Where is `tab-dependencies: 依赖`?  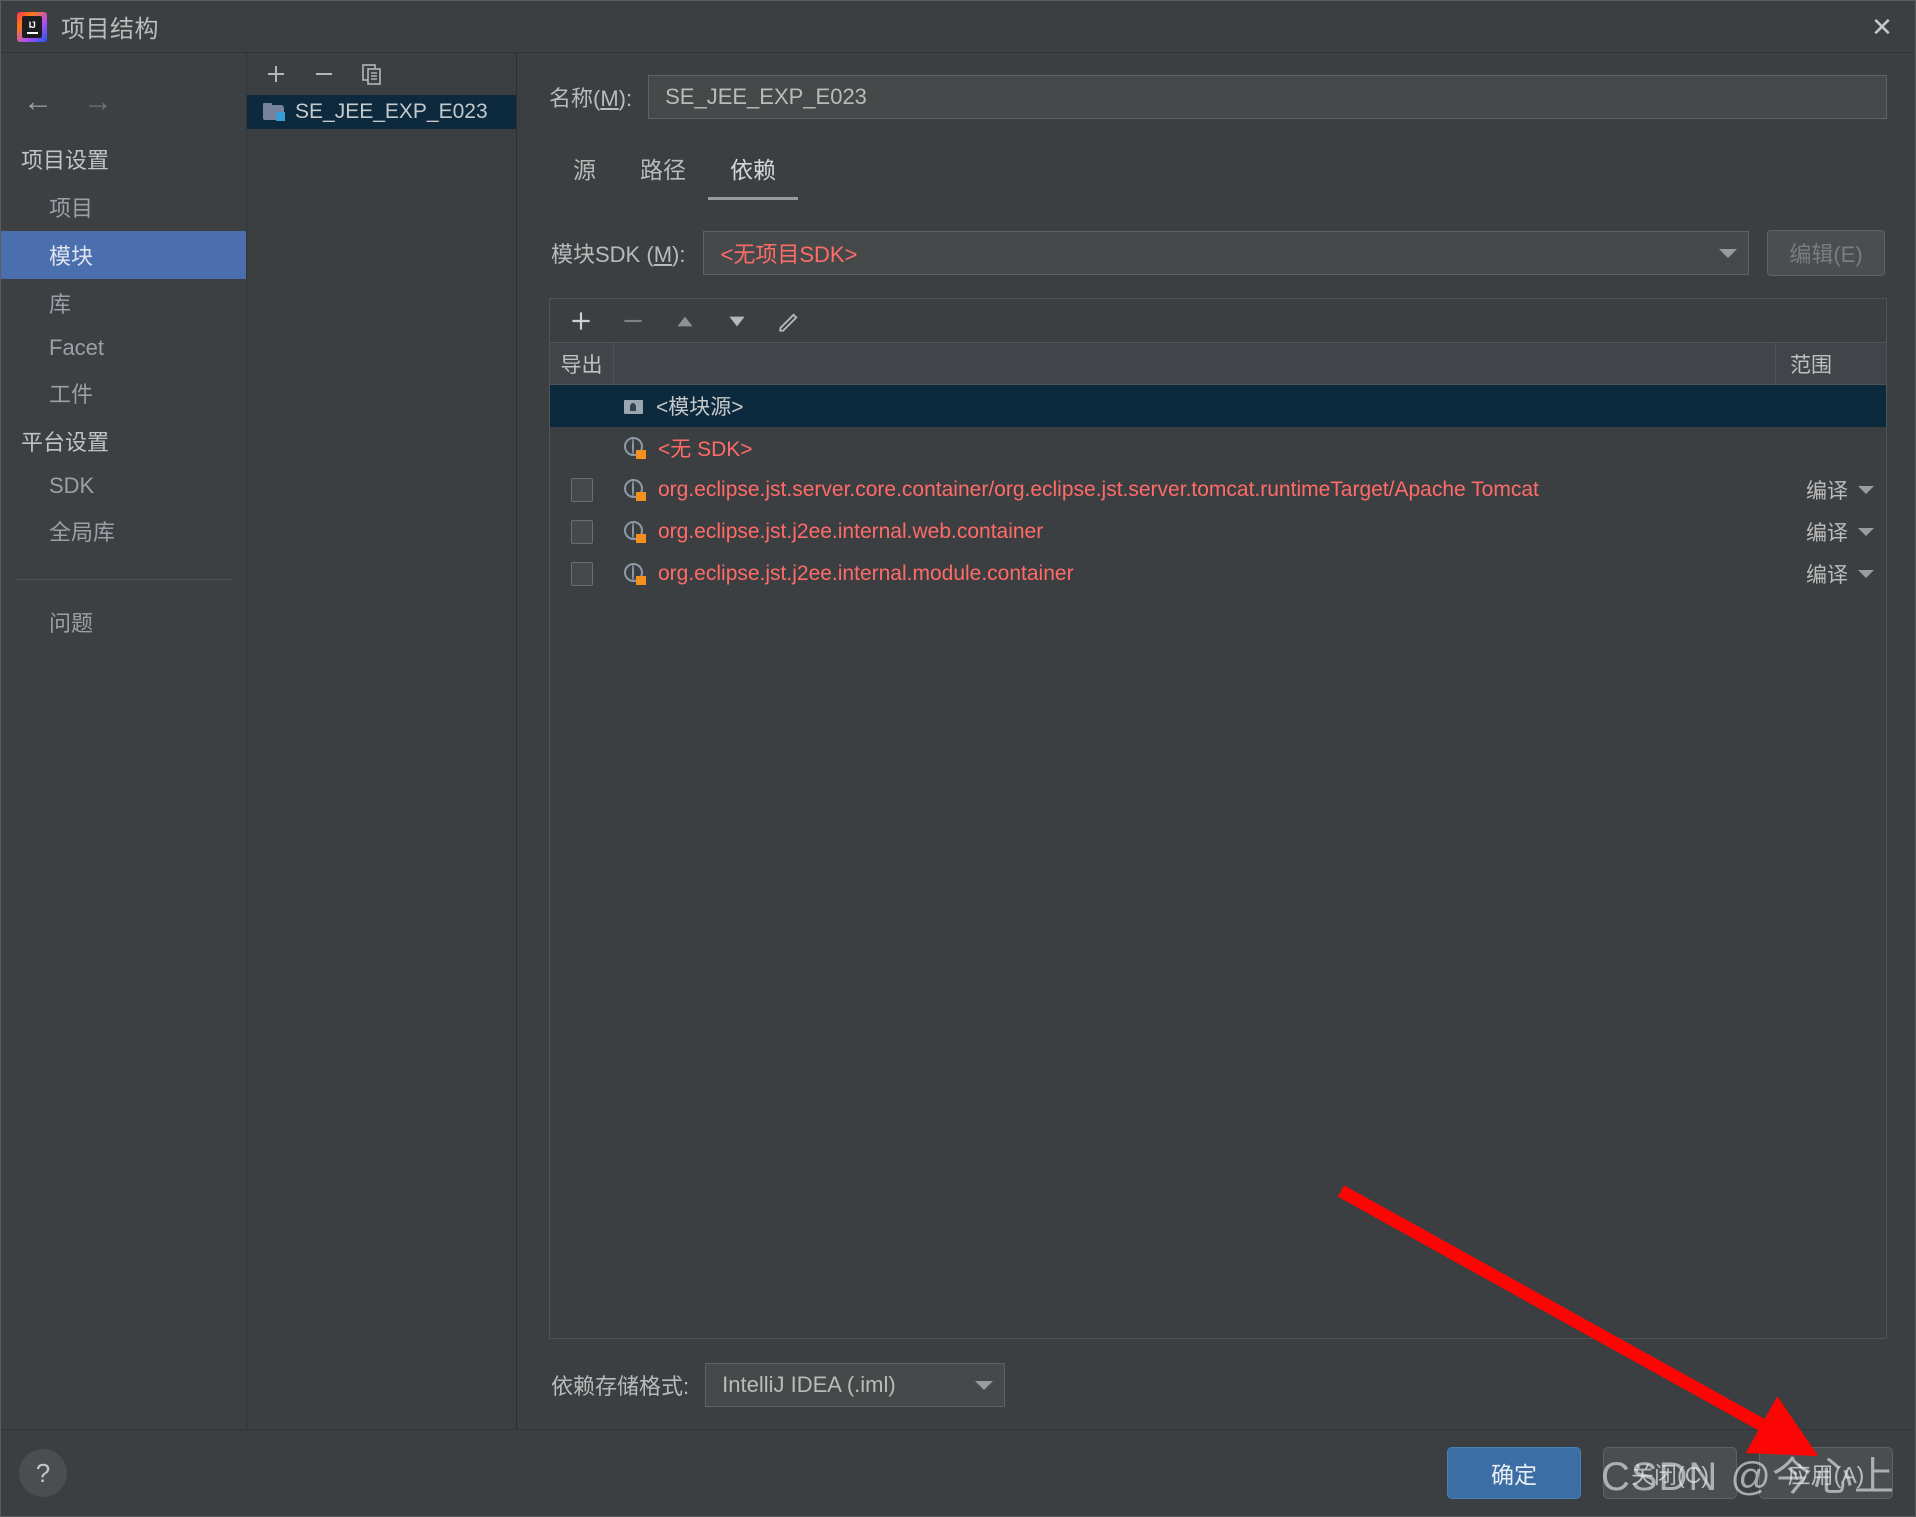 tab-dependencies: 依赖 is located at coordinates (753, 172).